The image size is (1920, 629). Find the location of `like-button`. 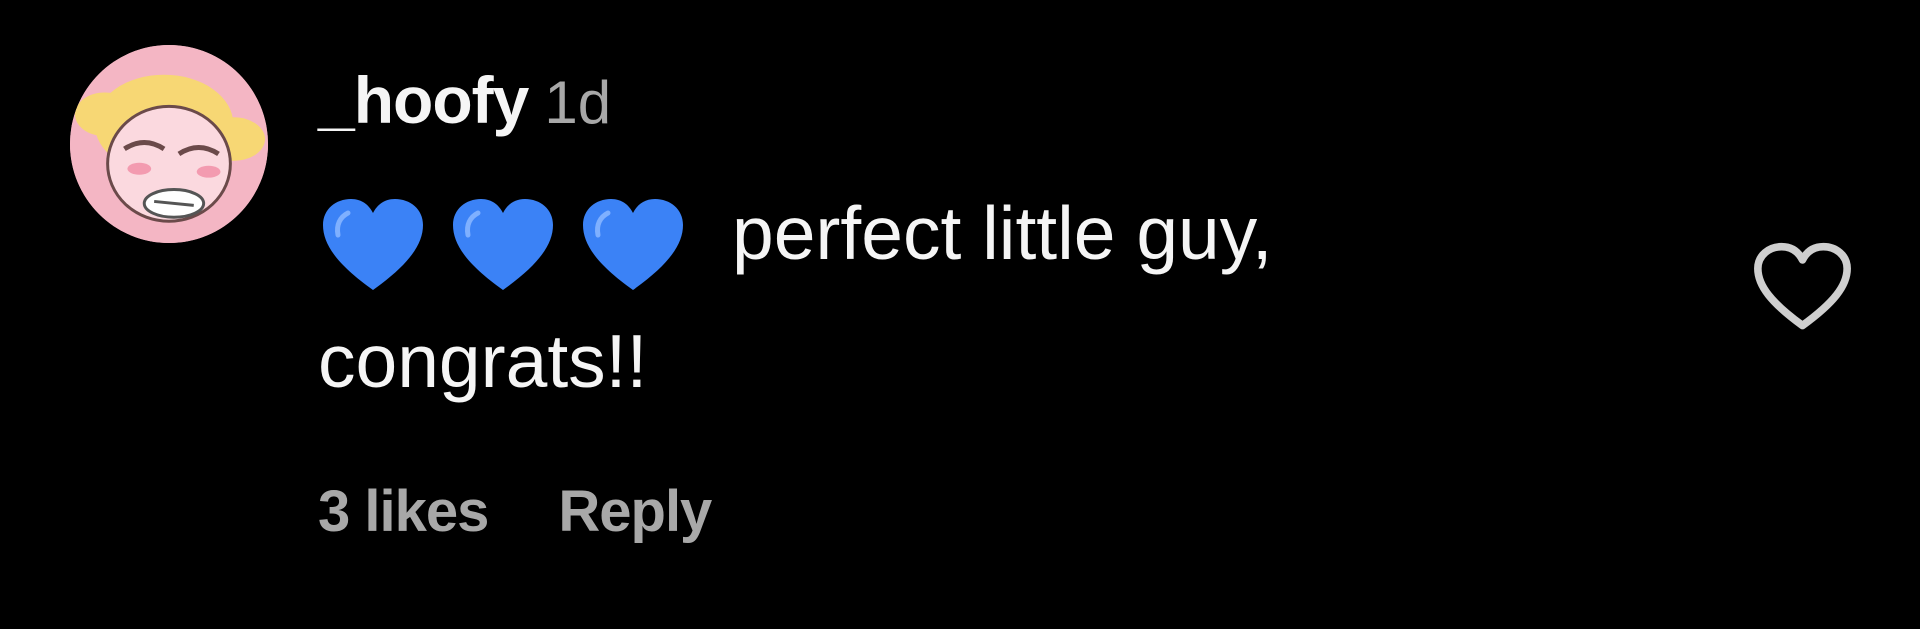

like-button is located at coordinates (1802, 287).